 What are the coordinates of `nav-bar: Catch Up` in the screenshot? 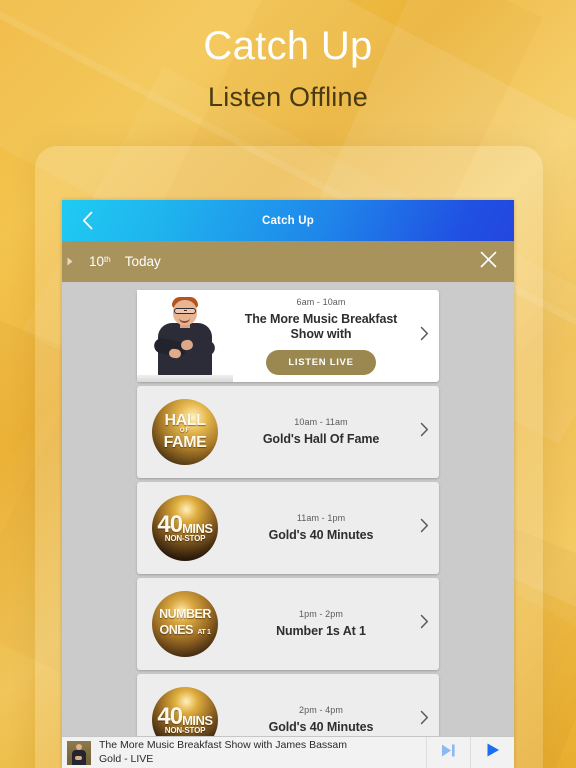 It's located at (288, 220).